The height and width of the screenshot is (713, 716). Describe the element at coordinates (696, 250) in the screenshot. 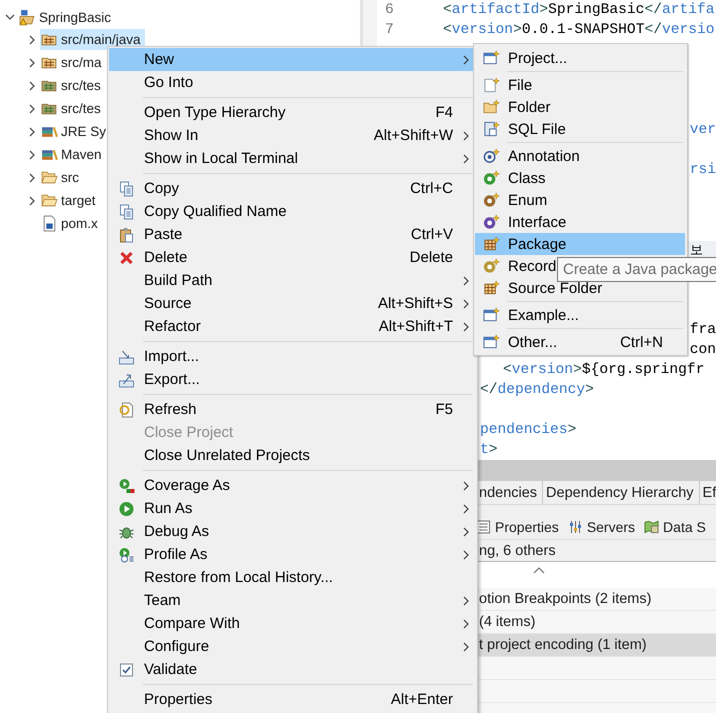

I see `code-line: 보` at that location.